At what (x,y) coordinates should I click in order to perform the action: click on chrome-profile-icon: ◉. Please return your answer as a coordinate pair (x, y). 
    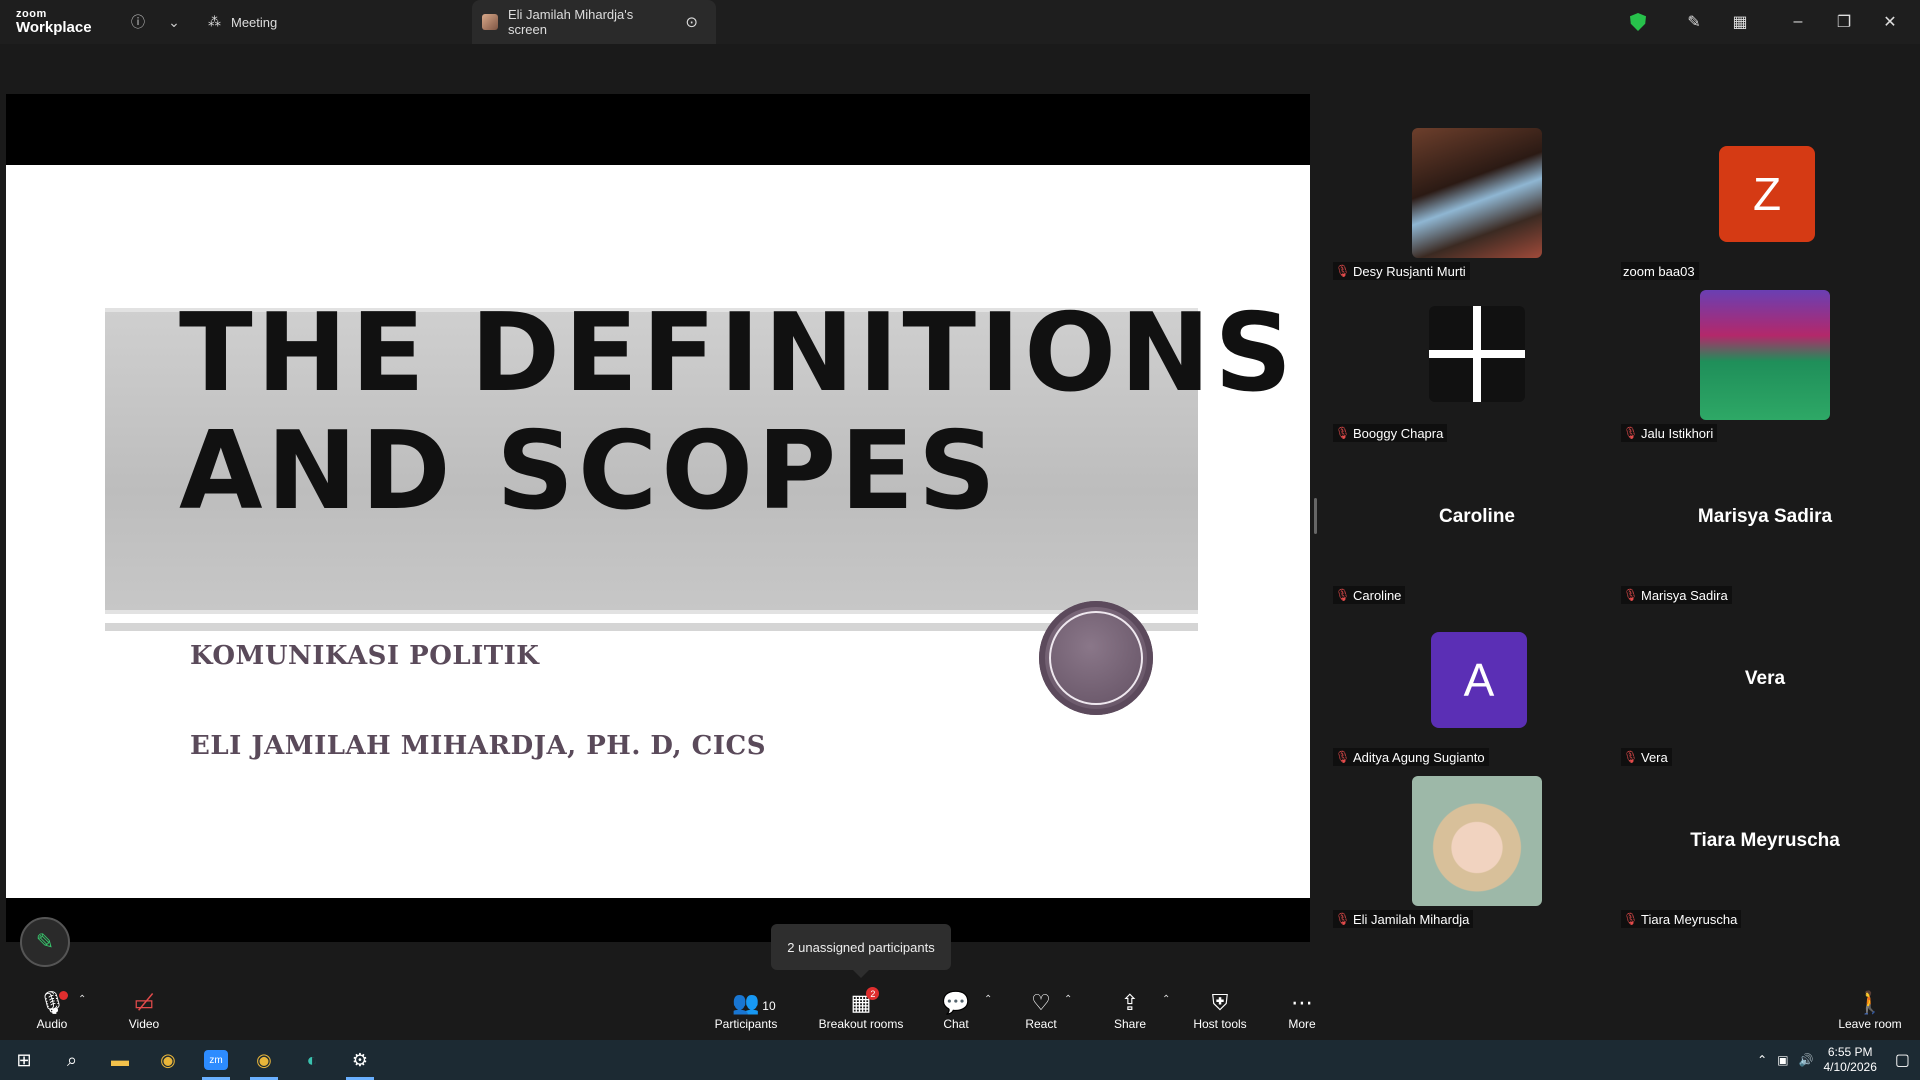
    Looking at the image, I should click on (264, 1060).